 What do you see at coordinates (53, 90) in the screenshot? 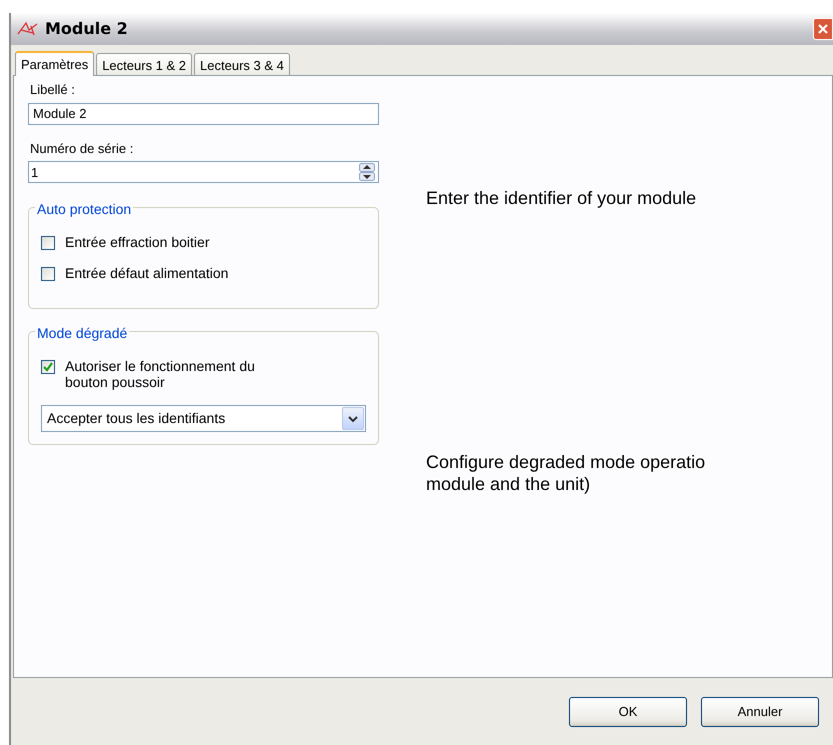
I see `field-label: Libellé :` at bounding box center [53, 90].